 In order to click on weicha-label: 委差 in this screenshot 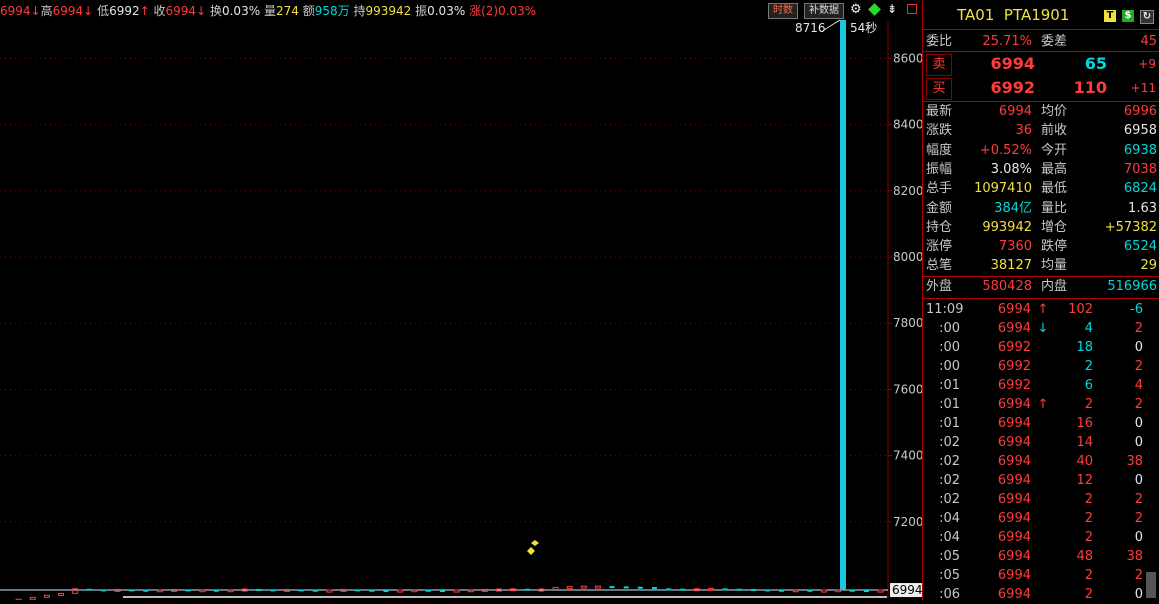, I will do `click(1054, 41)`.